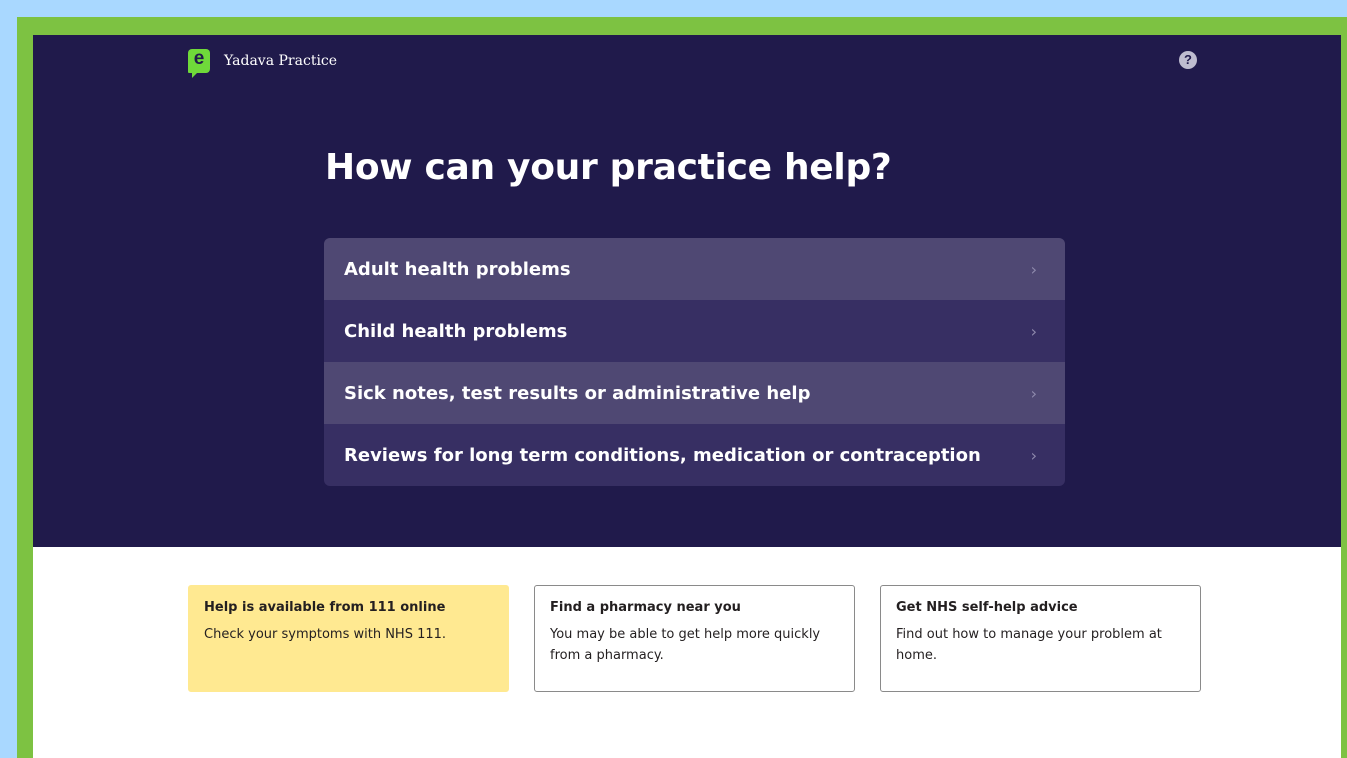 Image resolution: width=1347 pixels, height=758 pixels. Describe the element at coordinates (694, 269) in the screenshot. I see `menu-item-adult-health: Adult health problems ›` at that location.